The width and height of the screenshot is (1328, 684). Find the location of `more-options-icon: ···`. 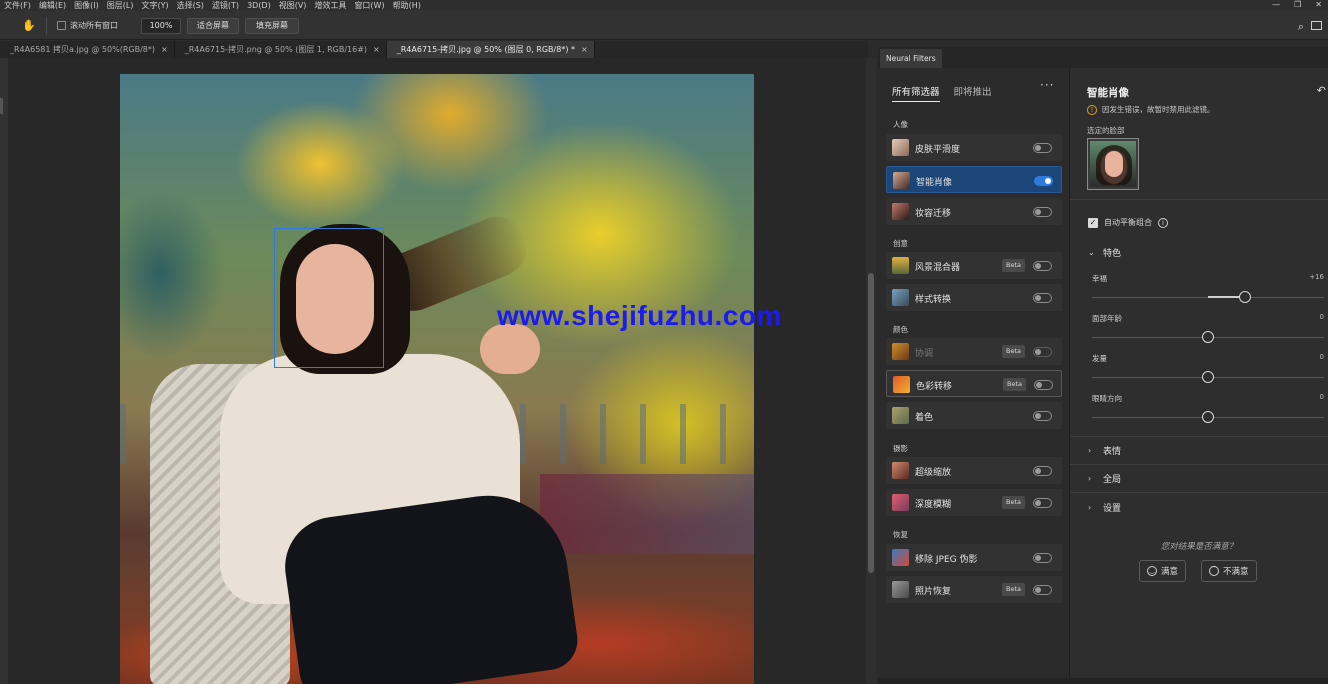

more-options-icon: ··· is located at coordinates (1047, 85).